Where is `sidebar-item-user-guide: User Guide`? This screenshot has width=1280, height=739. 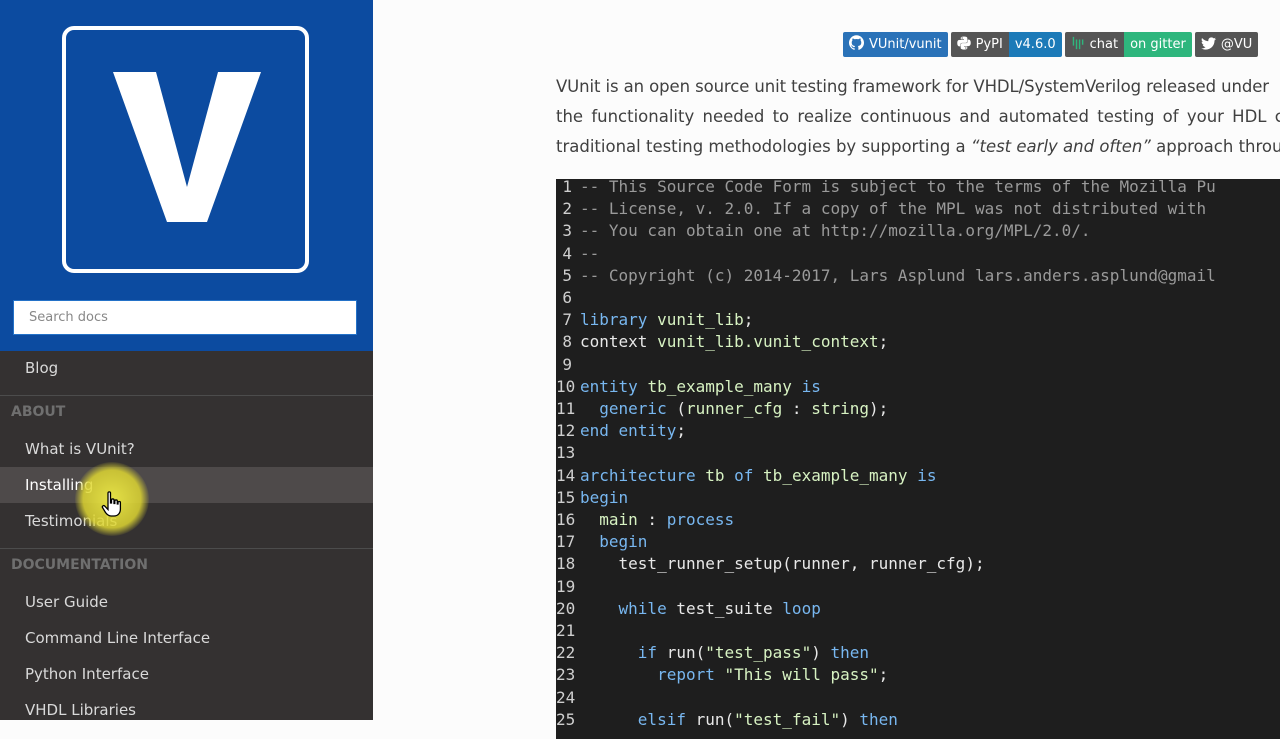 sidebar-item-user-guide: User Guide is located at coordinates (186, 602).